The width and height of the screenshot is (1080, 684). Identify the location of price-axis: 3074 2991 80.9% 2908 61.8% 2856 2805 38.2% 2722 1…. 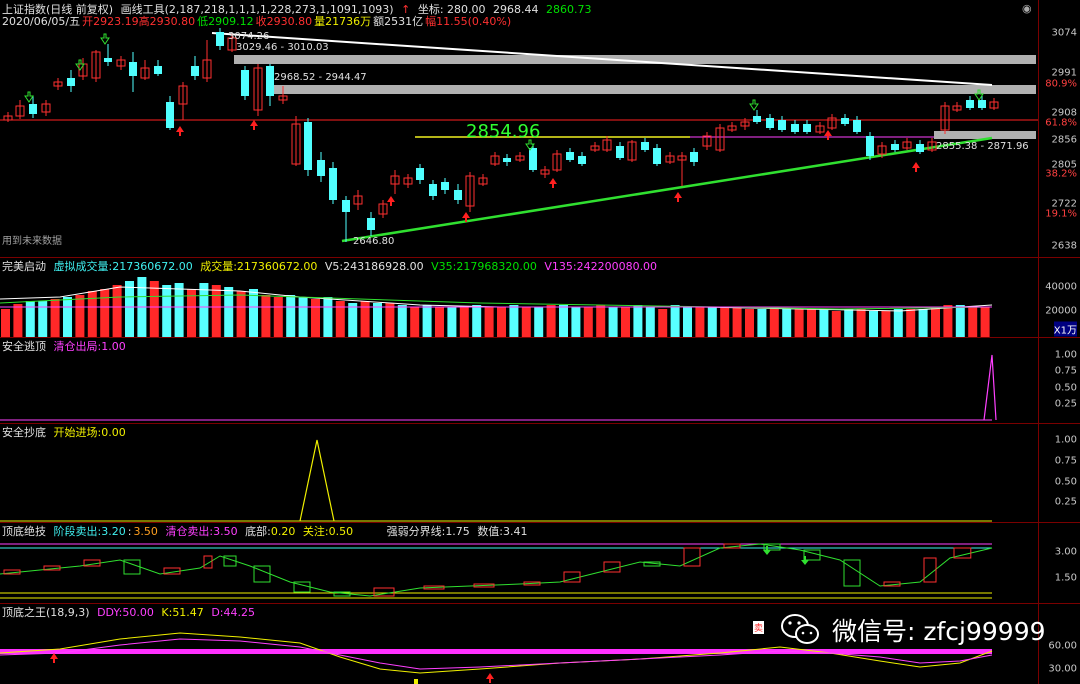
(1059, 128).